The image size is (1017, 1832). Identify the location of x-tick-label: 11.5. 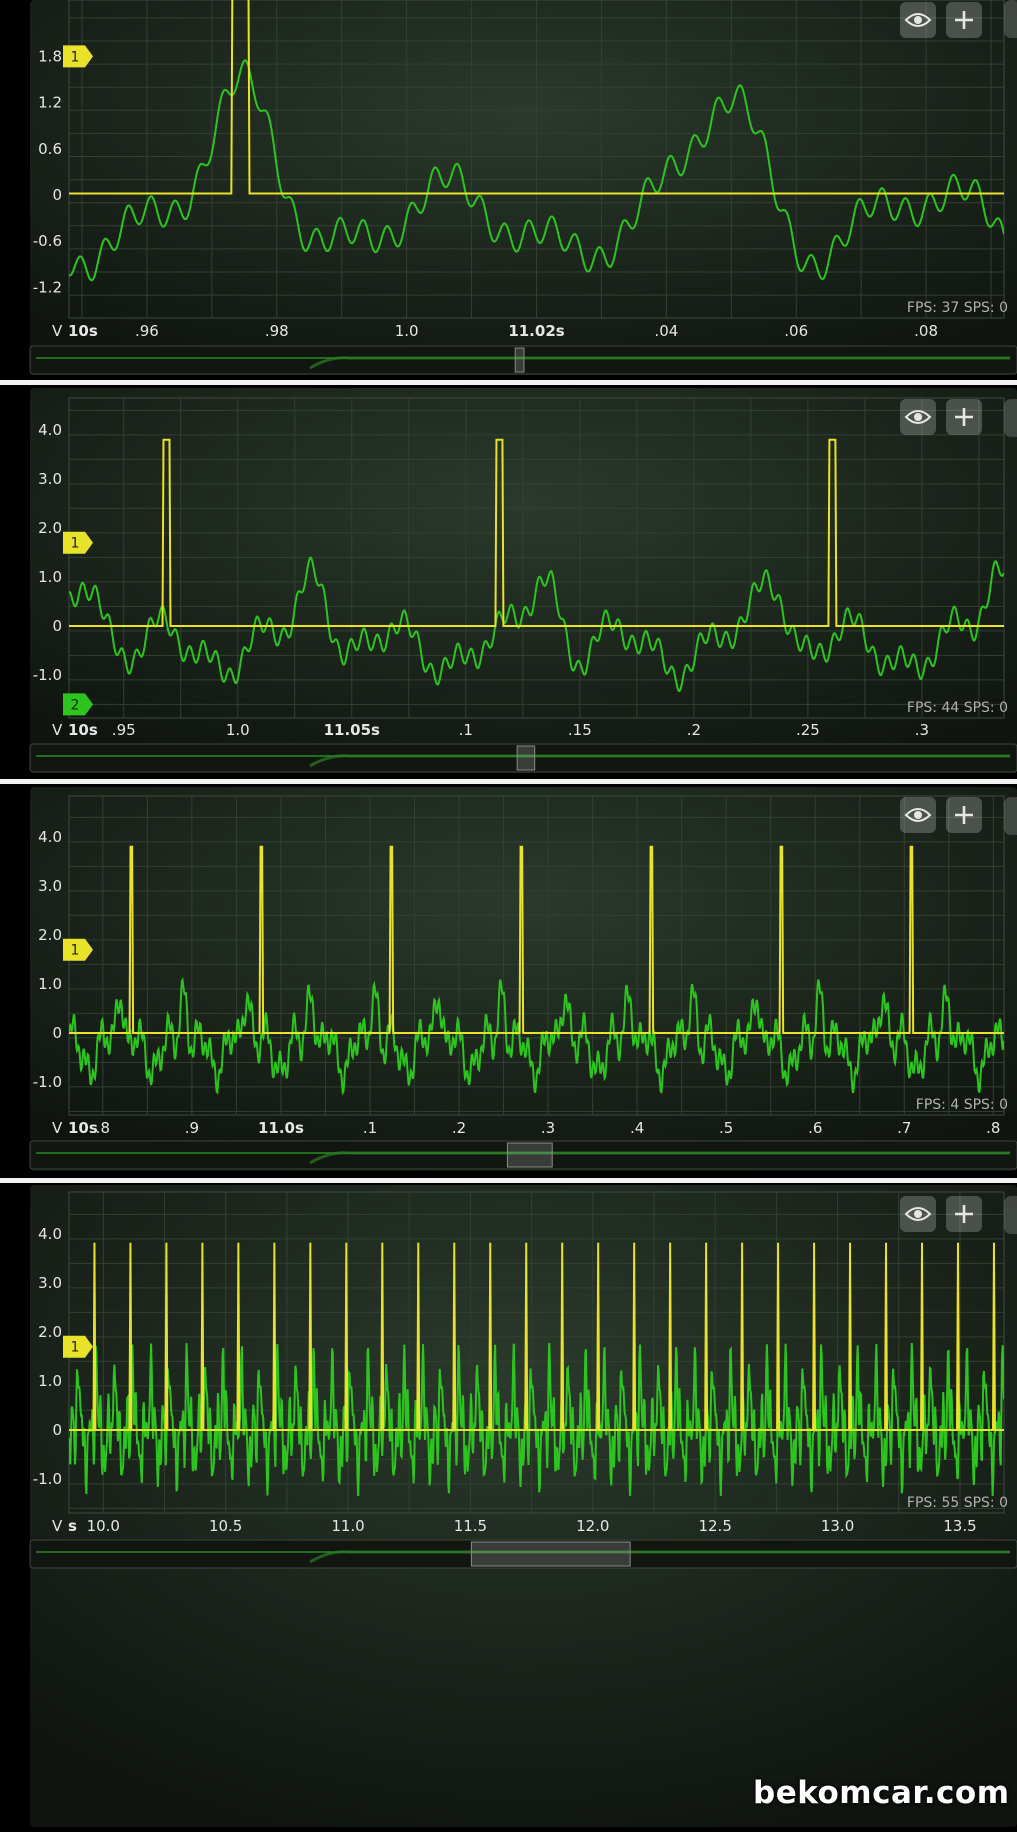
(470, 1526).